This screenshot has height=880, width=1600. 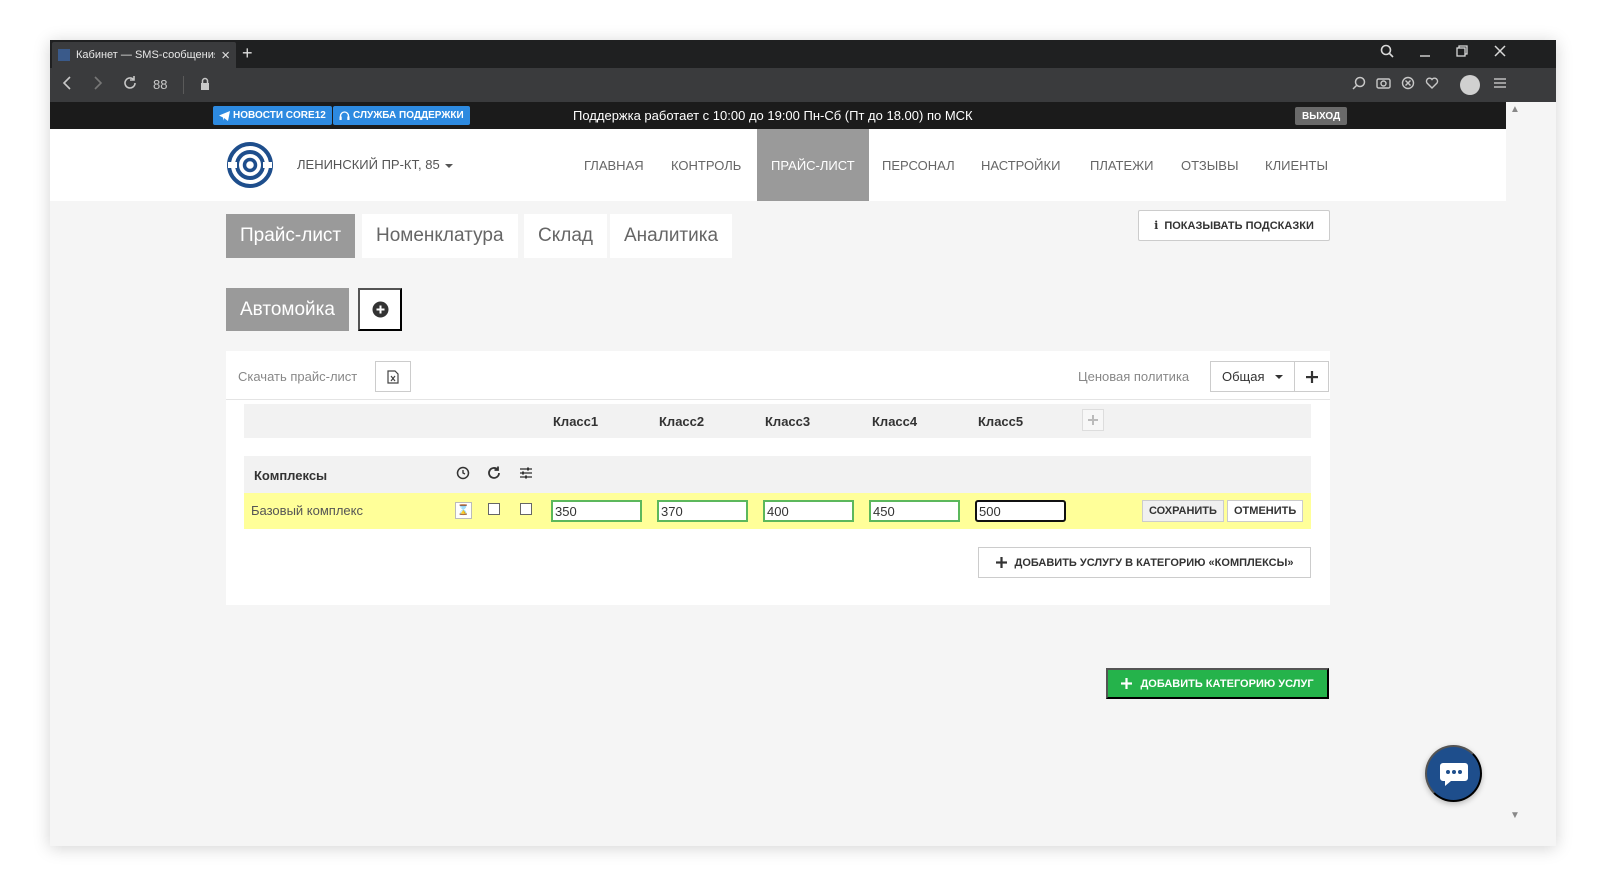 What do you see at coordinates (1425, 53) in the screenshot?
I see `minimize-icon` at bounding box center [1425, 53].